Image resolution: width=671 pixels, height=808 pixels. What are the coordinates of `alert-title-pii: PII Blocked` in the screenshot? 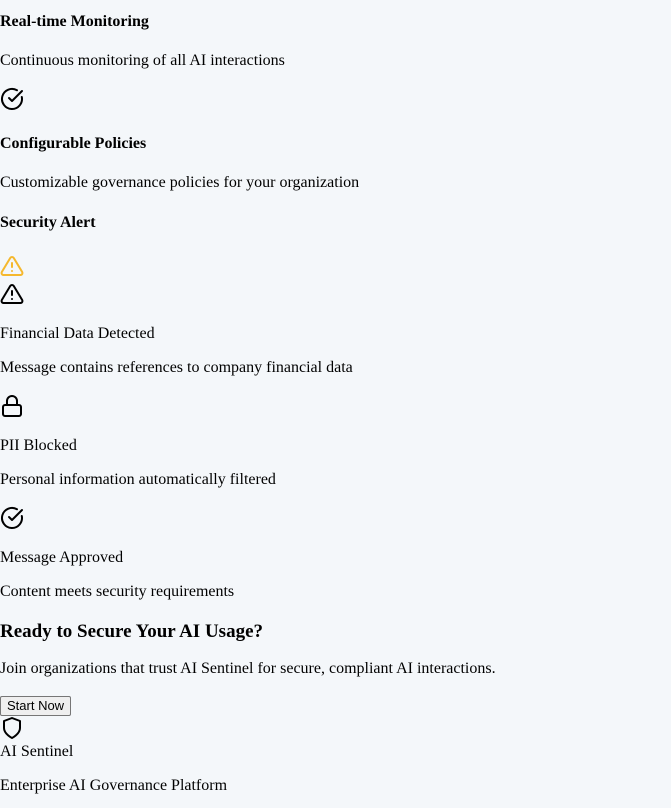 It's located at (38, 445).